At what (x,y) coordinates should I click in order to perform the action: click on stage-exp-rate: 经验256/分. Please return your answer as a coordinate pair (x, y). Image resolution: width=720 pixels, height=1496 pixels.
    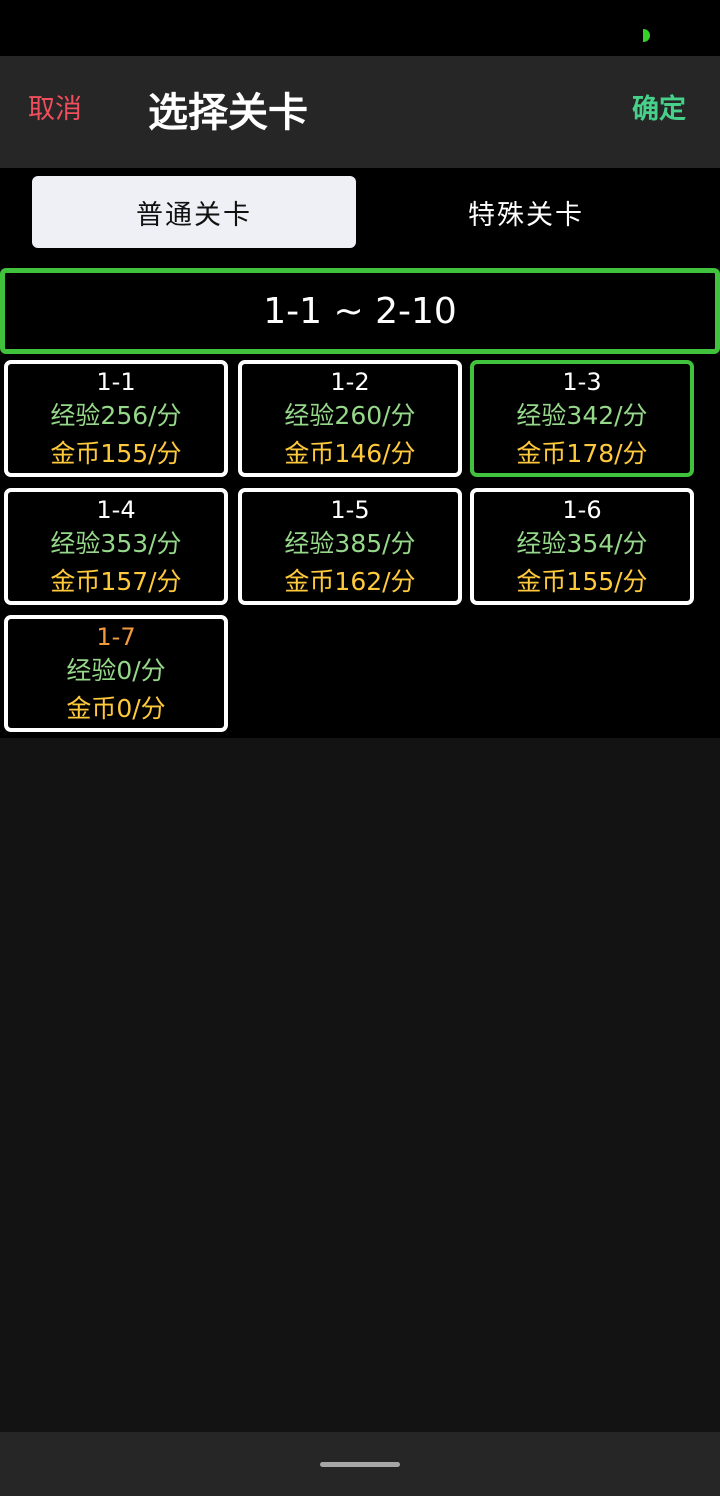
    Looking at the image, I should click on (116, 415).